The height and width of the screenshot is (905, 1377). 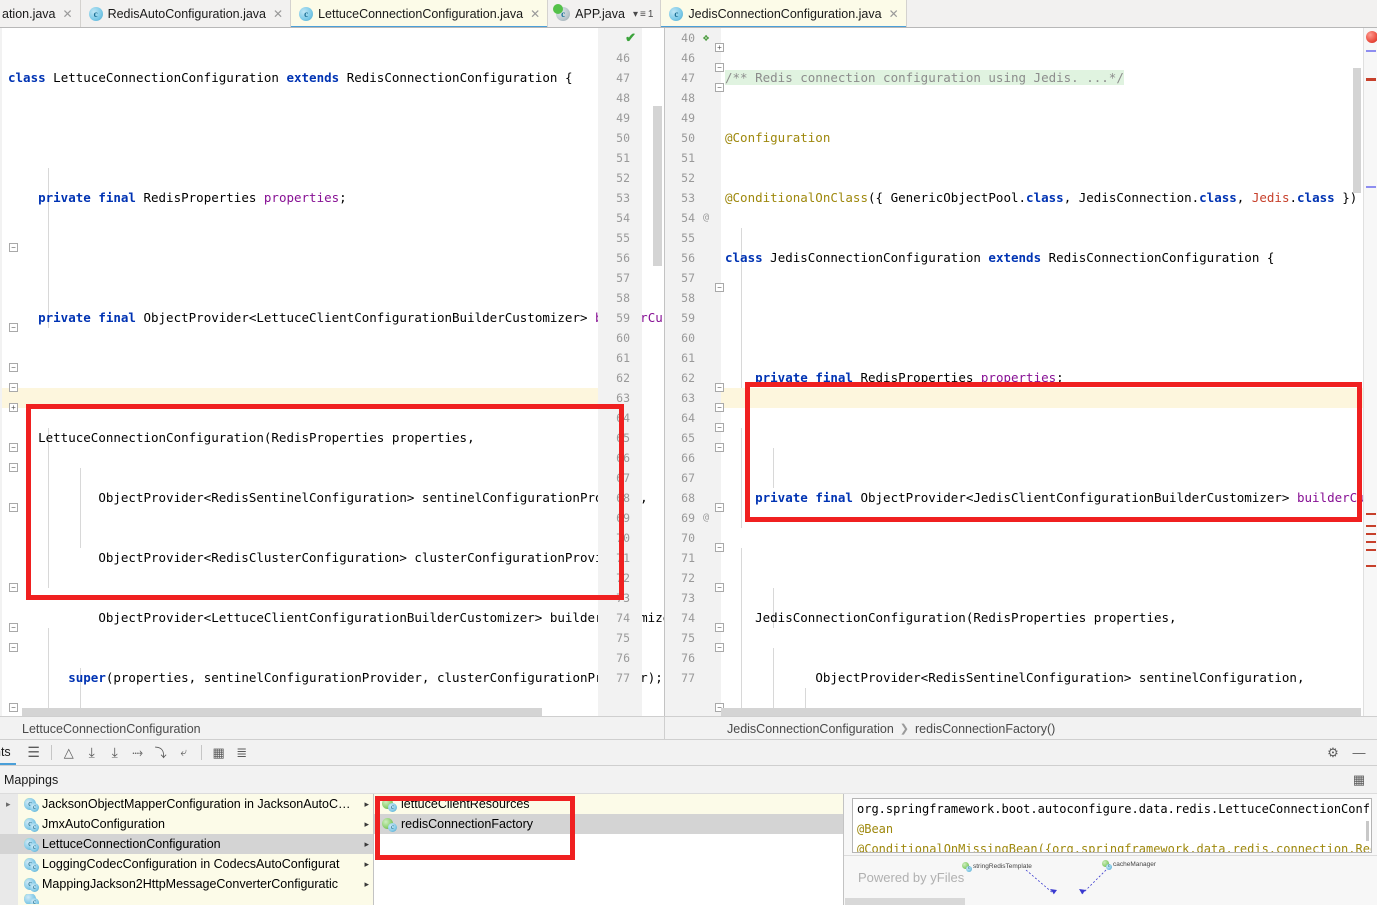 What do you see at coordinates (1357, 130) in the screenshot?
I see `vertical-scrollbar-right` at bounding box center [1357, 130].